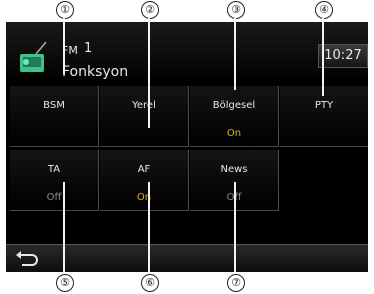 The image size is (374, 294). Describe the element at coordinates (95, 72) in the screenshot. I see `mode-title: Fonksyon` at that location.